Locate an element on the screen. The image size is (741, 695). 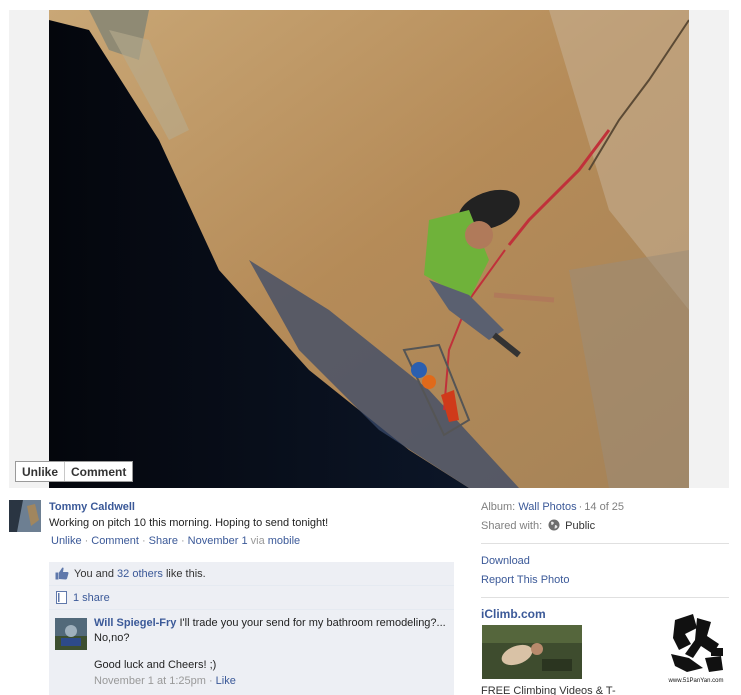
album-line: Album: Wall Photos · 14 of 25 is located at coordinates (553, 507).